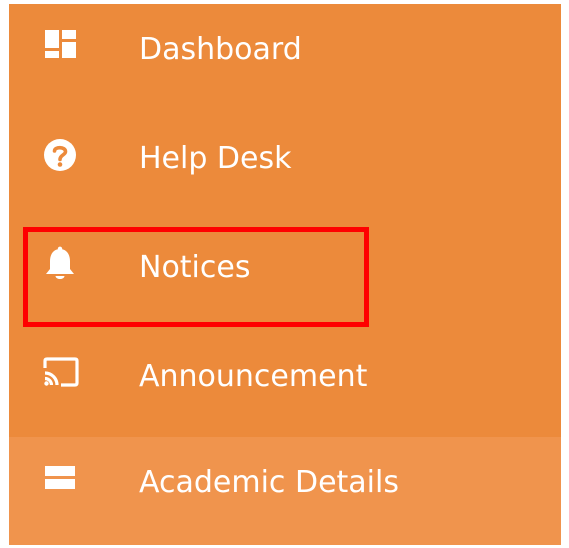  Describe the element at coordinates (220, 49) in the screenshot. I see `sidebar-item-label: Dashboard` at that location.